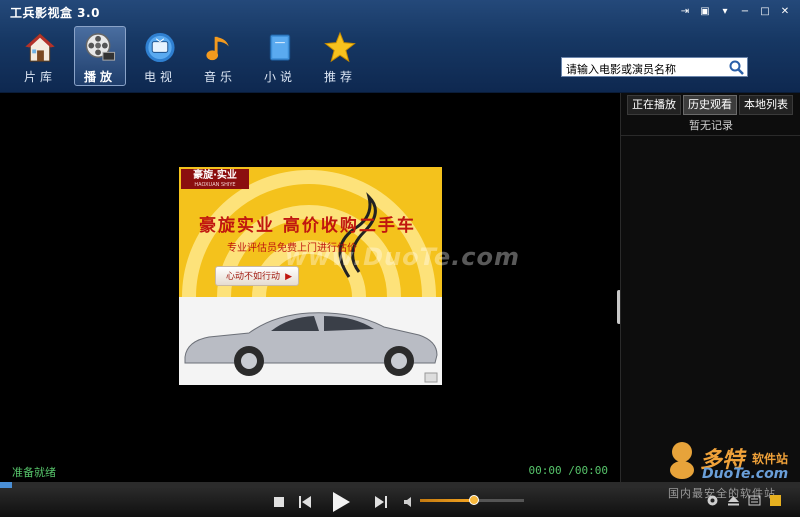 This screenshot has width=800, height=517. Describe the element at coordinates (100, 47) in the screenshot. I see `film-reel-icon` at that location.